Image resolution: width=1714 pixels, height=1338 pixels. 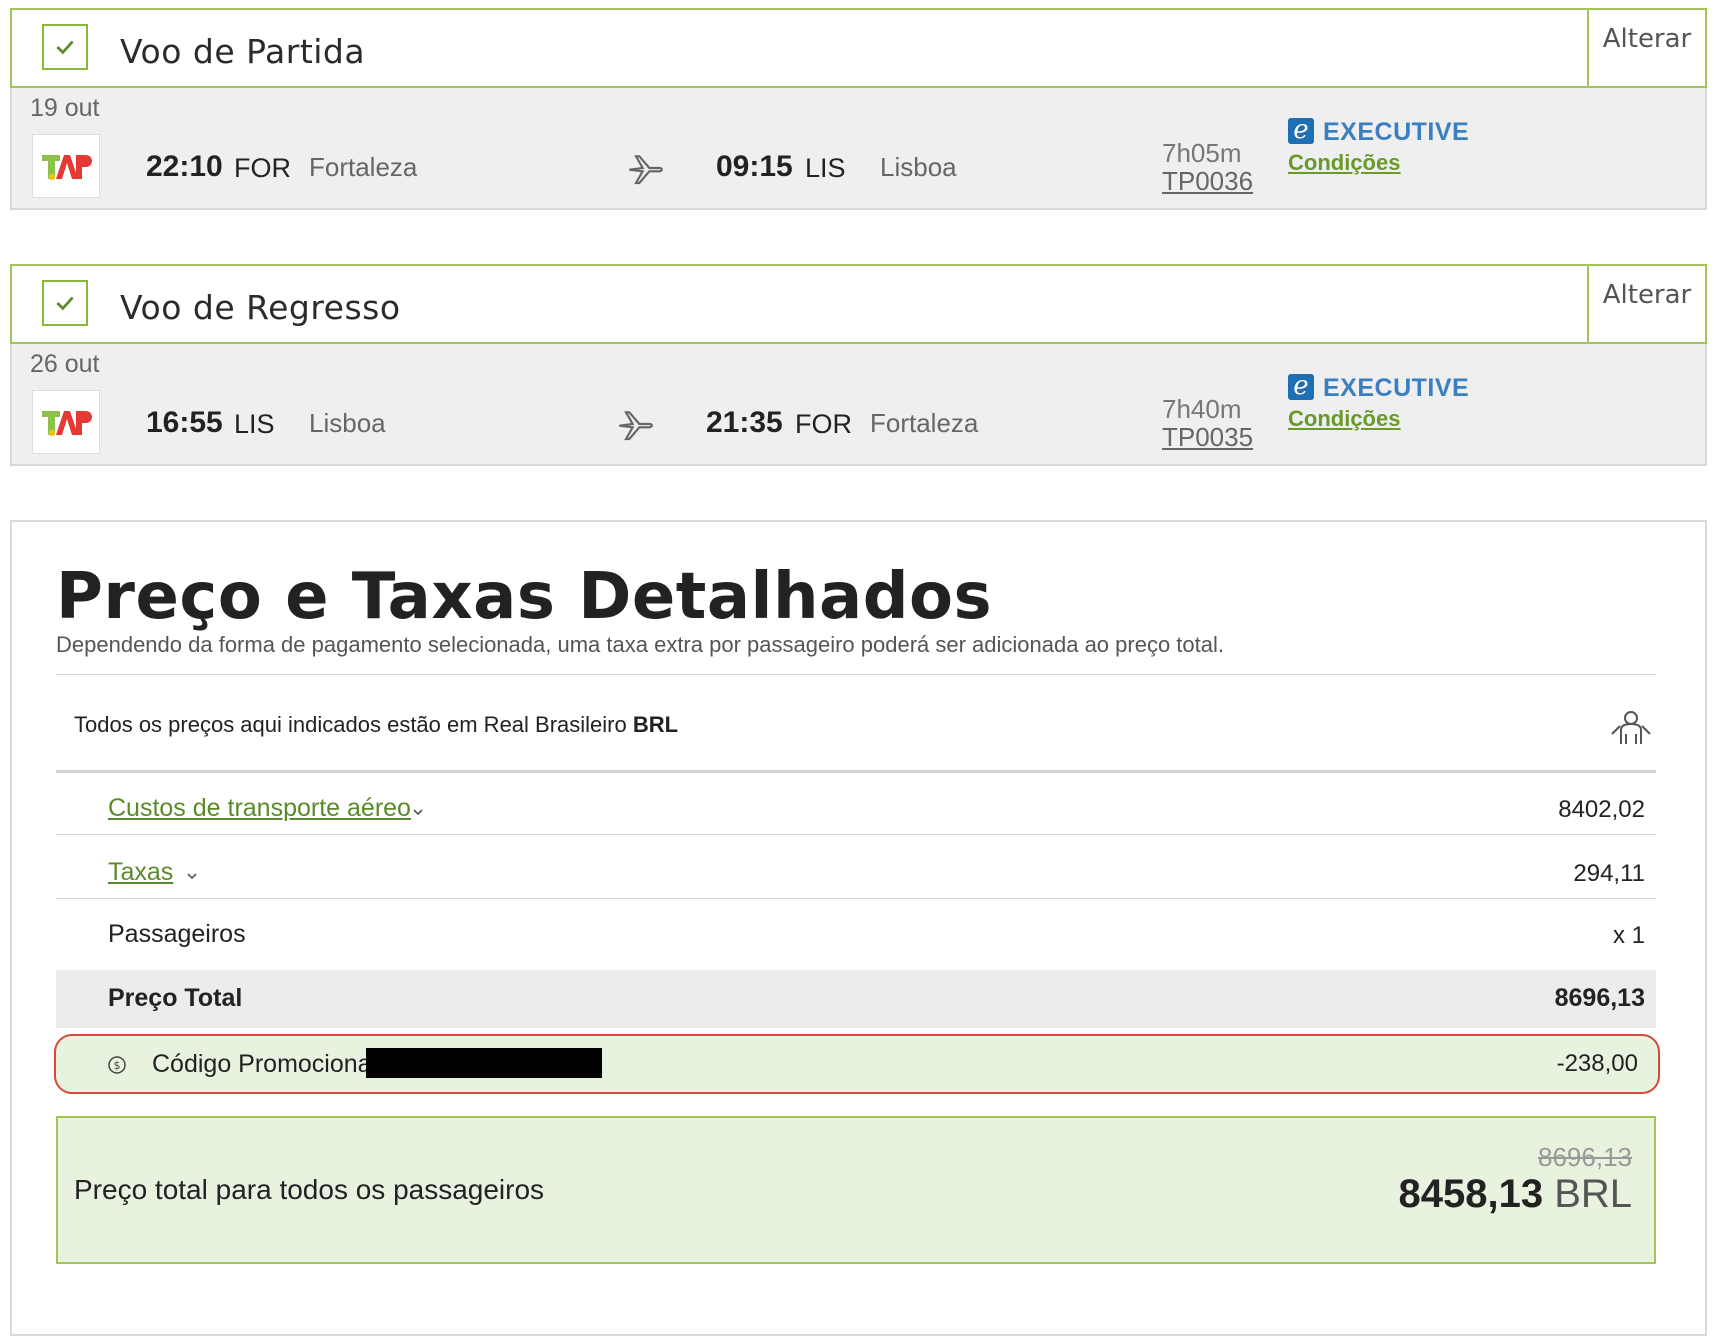 What do you see at coordinates (1396, 388) in the screenshot?
I see `return-cabin: EXECUTIVE` at bounding box center [1396, 388].